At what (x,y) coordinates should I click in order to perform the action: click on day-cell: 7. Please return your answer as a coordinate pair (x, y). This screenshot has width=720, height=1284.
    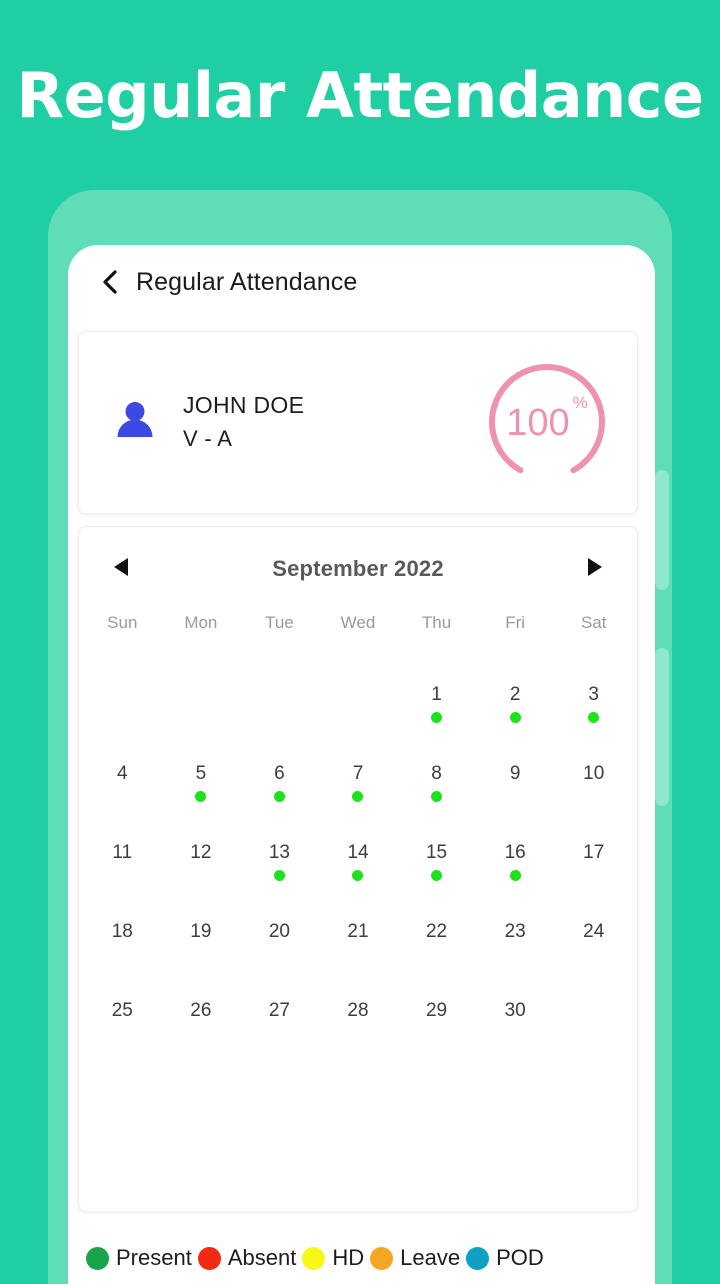
    Looking at the image, I should click on (358, 795).